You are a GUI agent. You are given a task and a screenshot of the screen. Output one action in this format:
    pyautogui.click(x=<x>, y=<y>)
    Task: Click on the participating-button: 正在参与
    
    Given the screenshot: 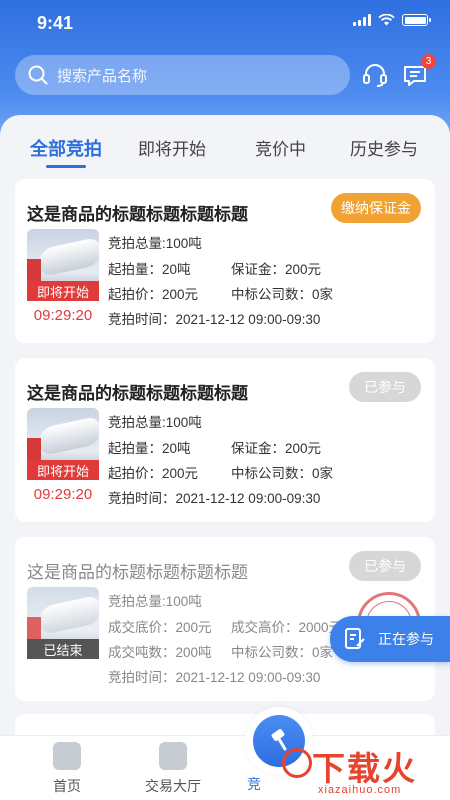 What is the action you would take?
    pyautogui.click(x=390, y=639)
    